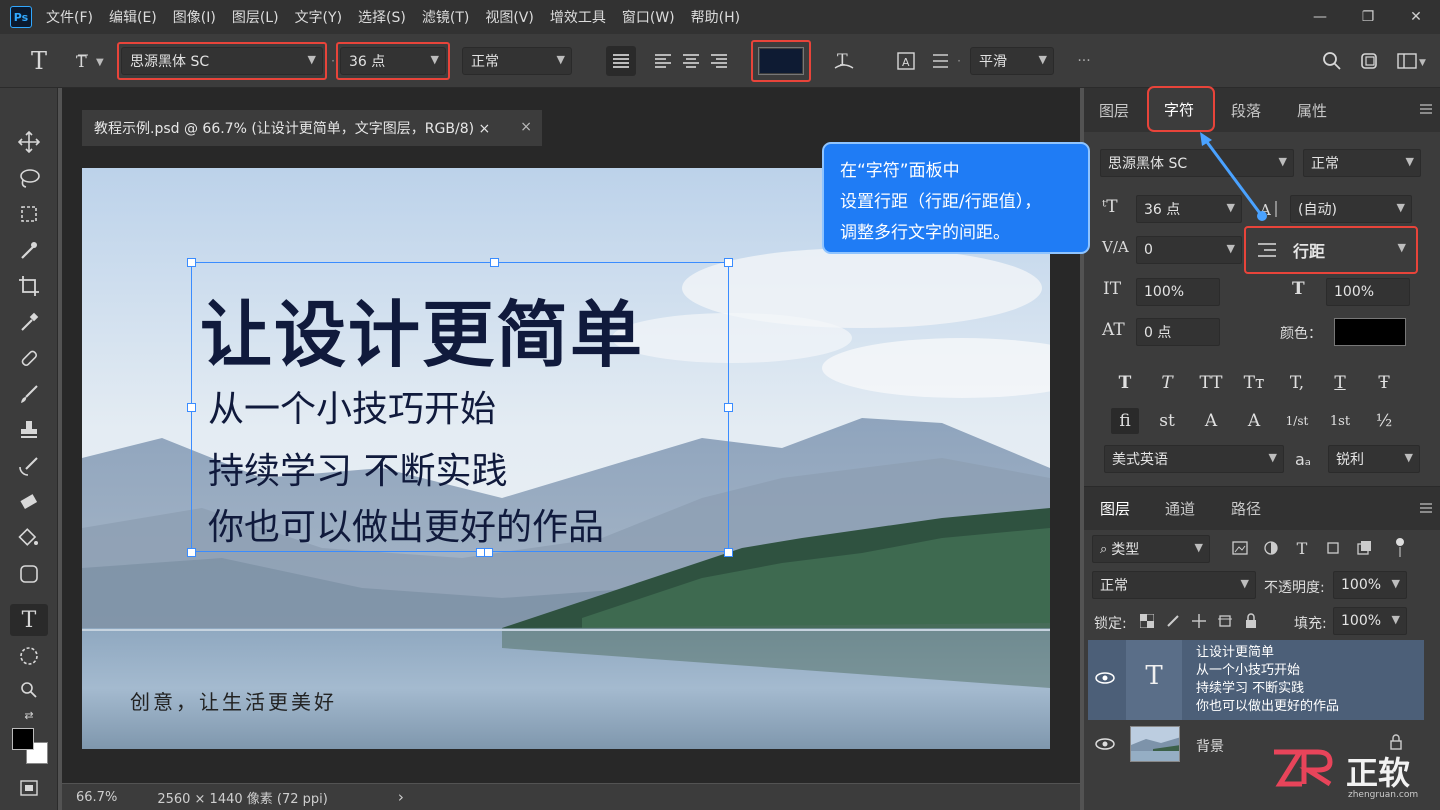 This screenshot has height=810, width=1440. Describe the element at coordinates (401, 797) in the screenshot. I see `status-arrow-icon: ›` at that location.